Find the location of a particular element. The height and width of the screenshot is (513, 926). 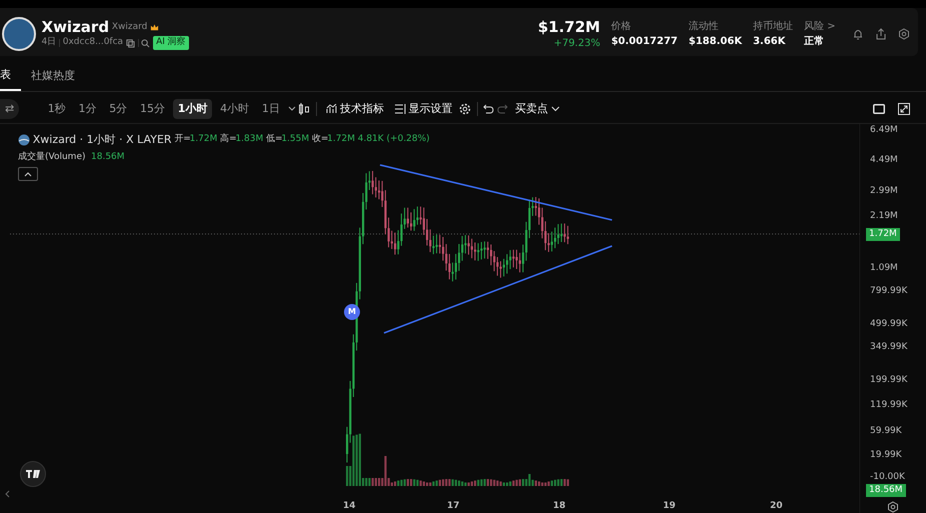

price-axis-label: 2.99M is located at coordinates (884, 191).